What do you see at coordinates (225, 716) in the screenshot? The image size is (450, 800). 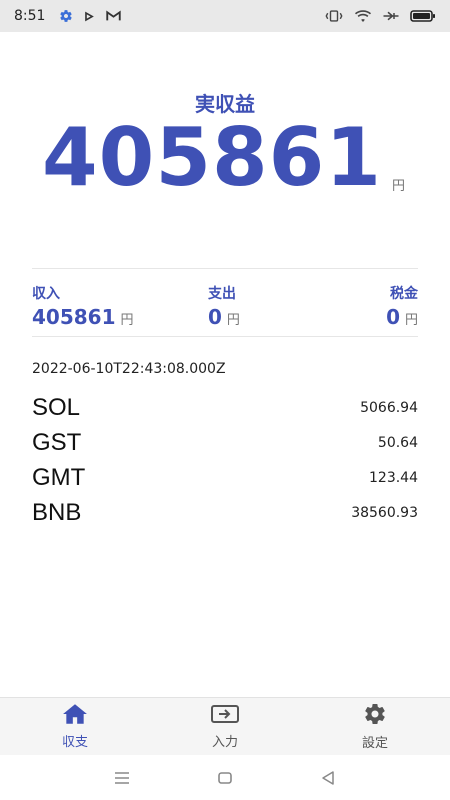 I see `input-icon` at bounding box center [225, 716].